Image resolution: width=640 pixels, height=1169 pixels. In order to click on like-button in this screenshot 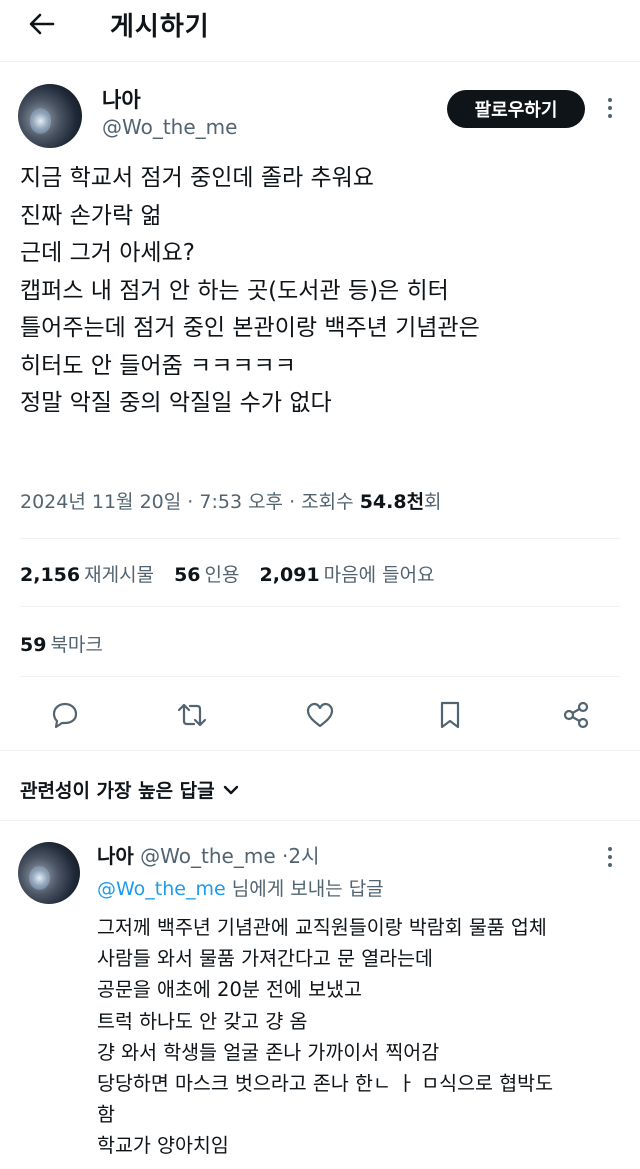, I will do `click(320, 715)`.